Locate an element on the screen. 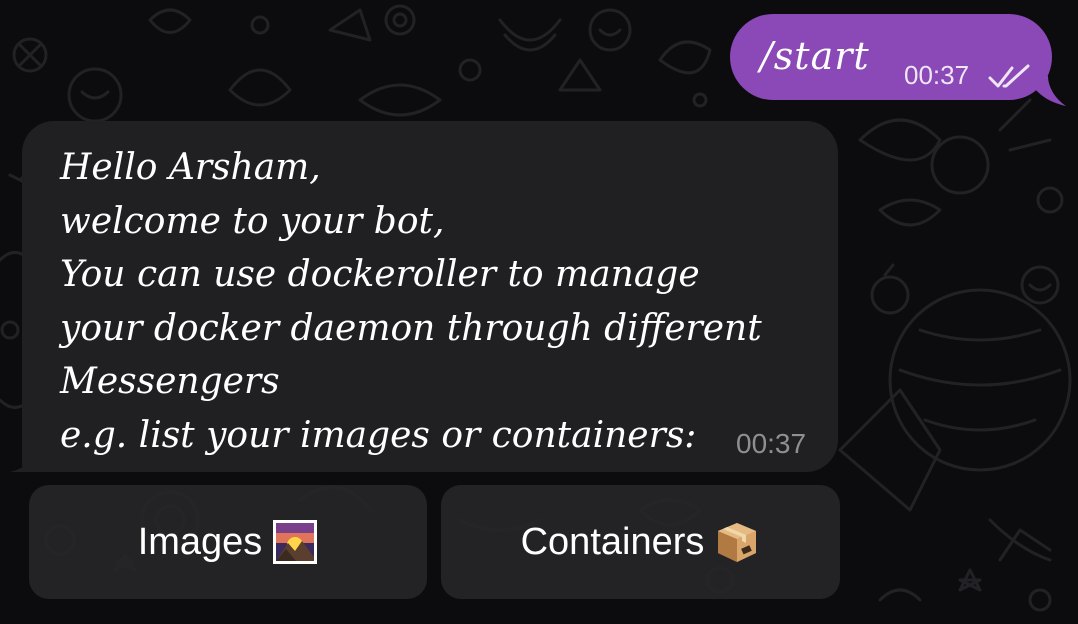 Image resolution: width=1078 pixels, height=624 pixels. outgoing-message-text: /start is located at coordinates (815, 56).